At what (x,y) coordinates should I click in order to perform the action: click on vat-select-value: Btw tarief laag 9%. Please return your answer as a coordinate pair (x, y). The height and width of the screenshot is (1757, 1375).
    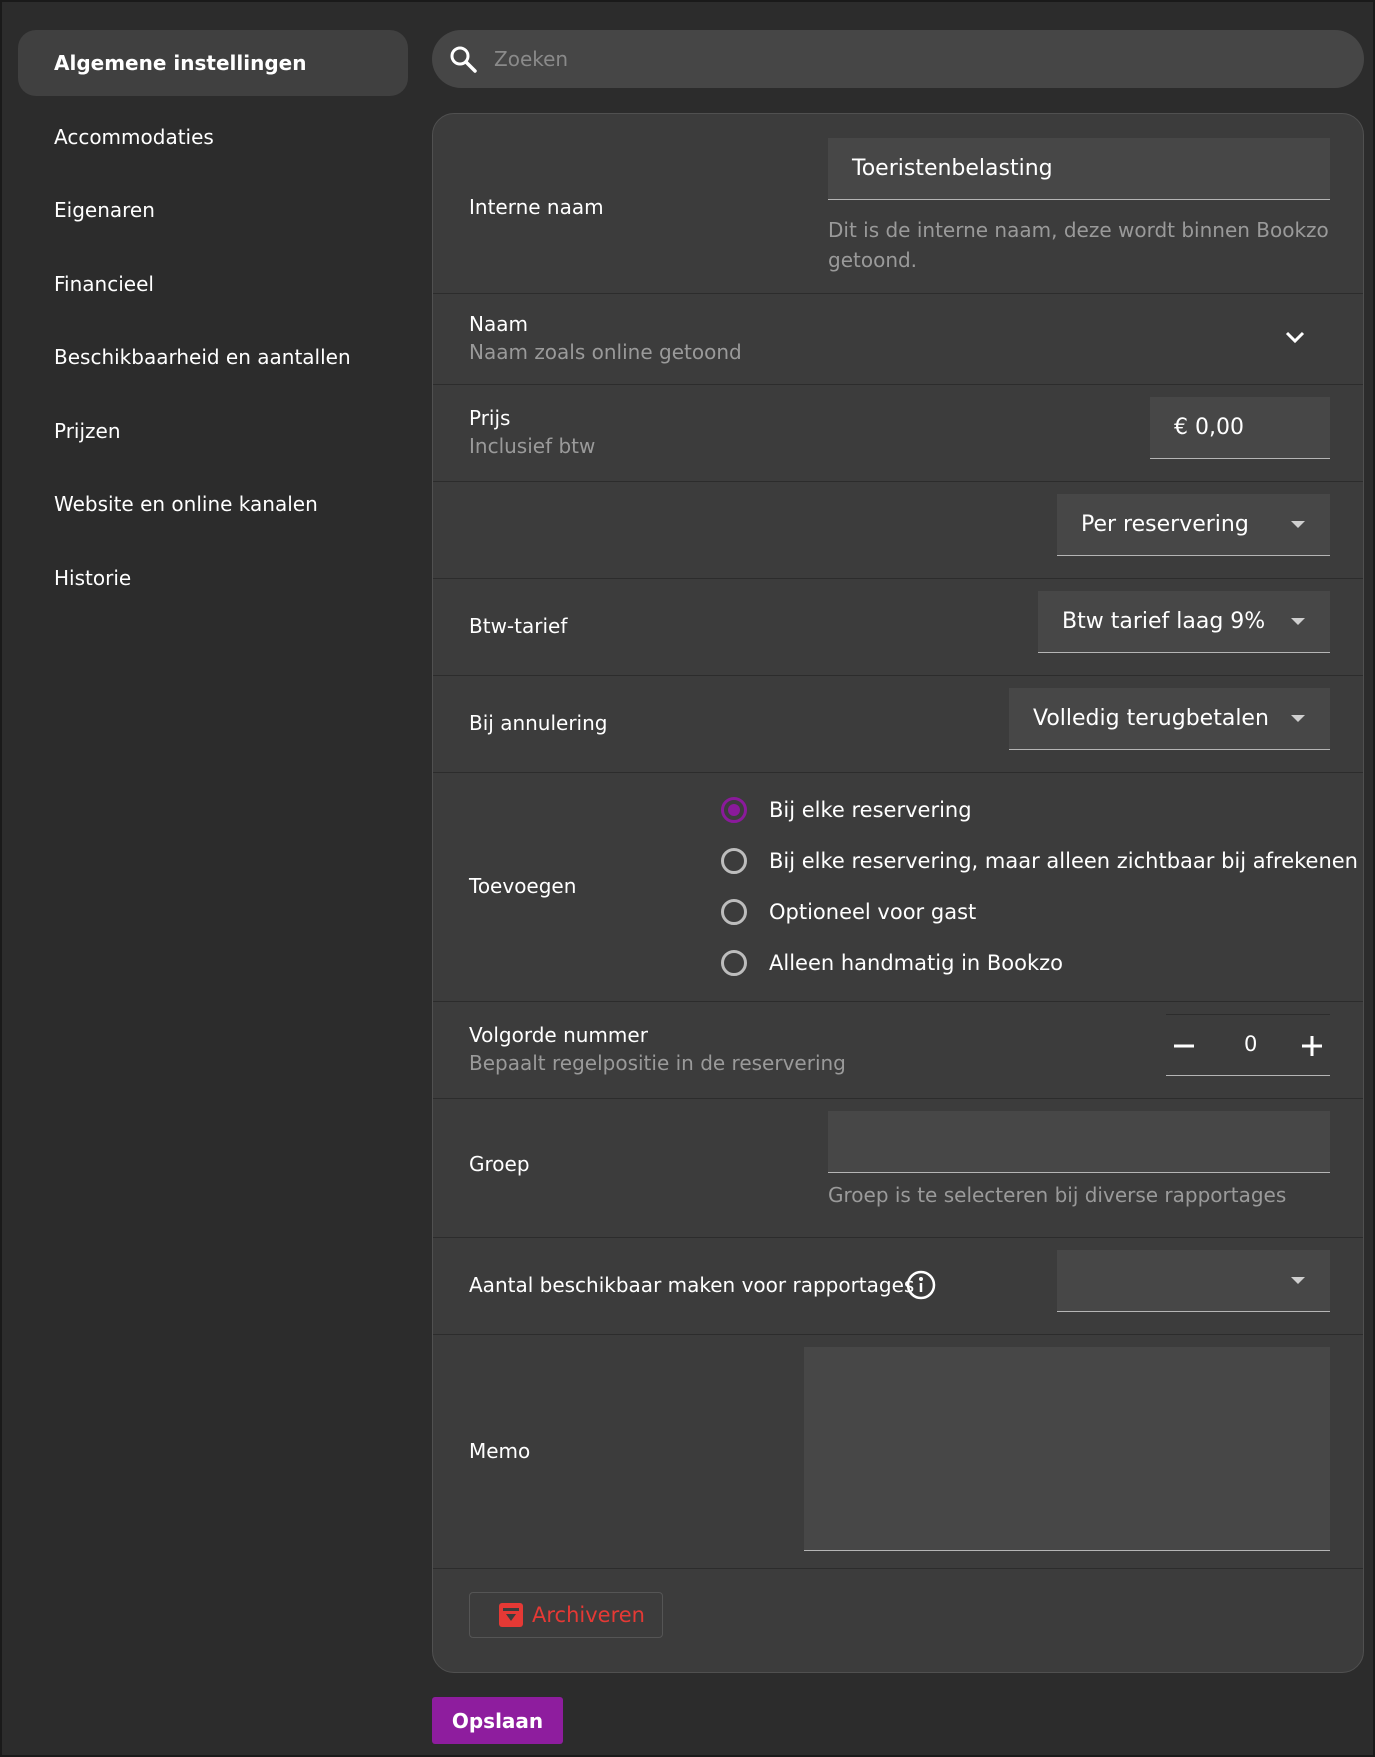
    Looking at the image, I should click on (1164, 621).